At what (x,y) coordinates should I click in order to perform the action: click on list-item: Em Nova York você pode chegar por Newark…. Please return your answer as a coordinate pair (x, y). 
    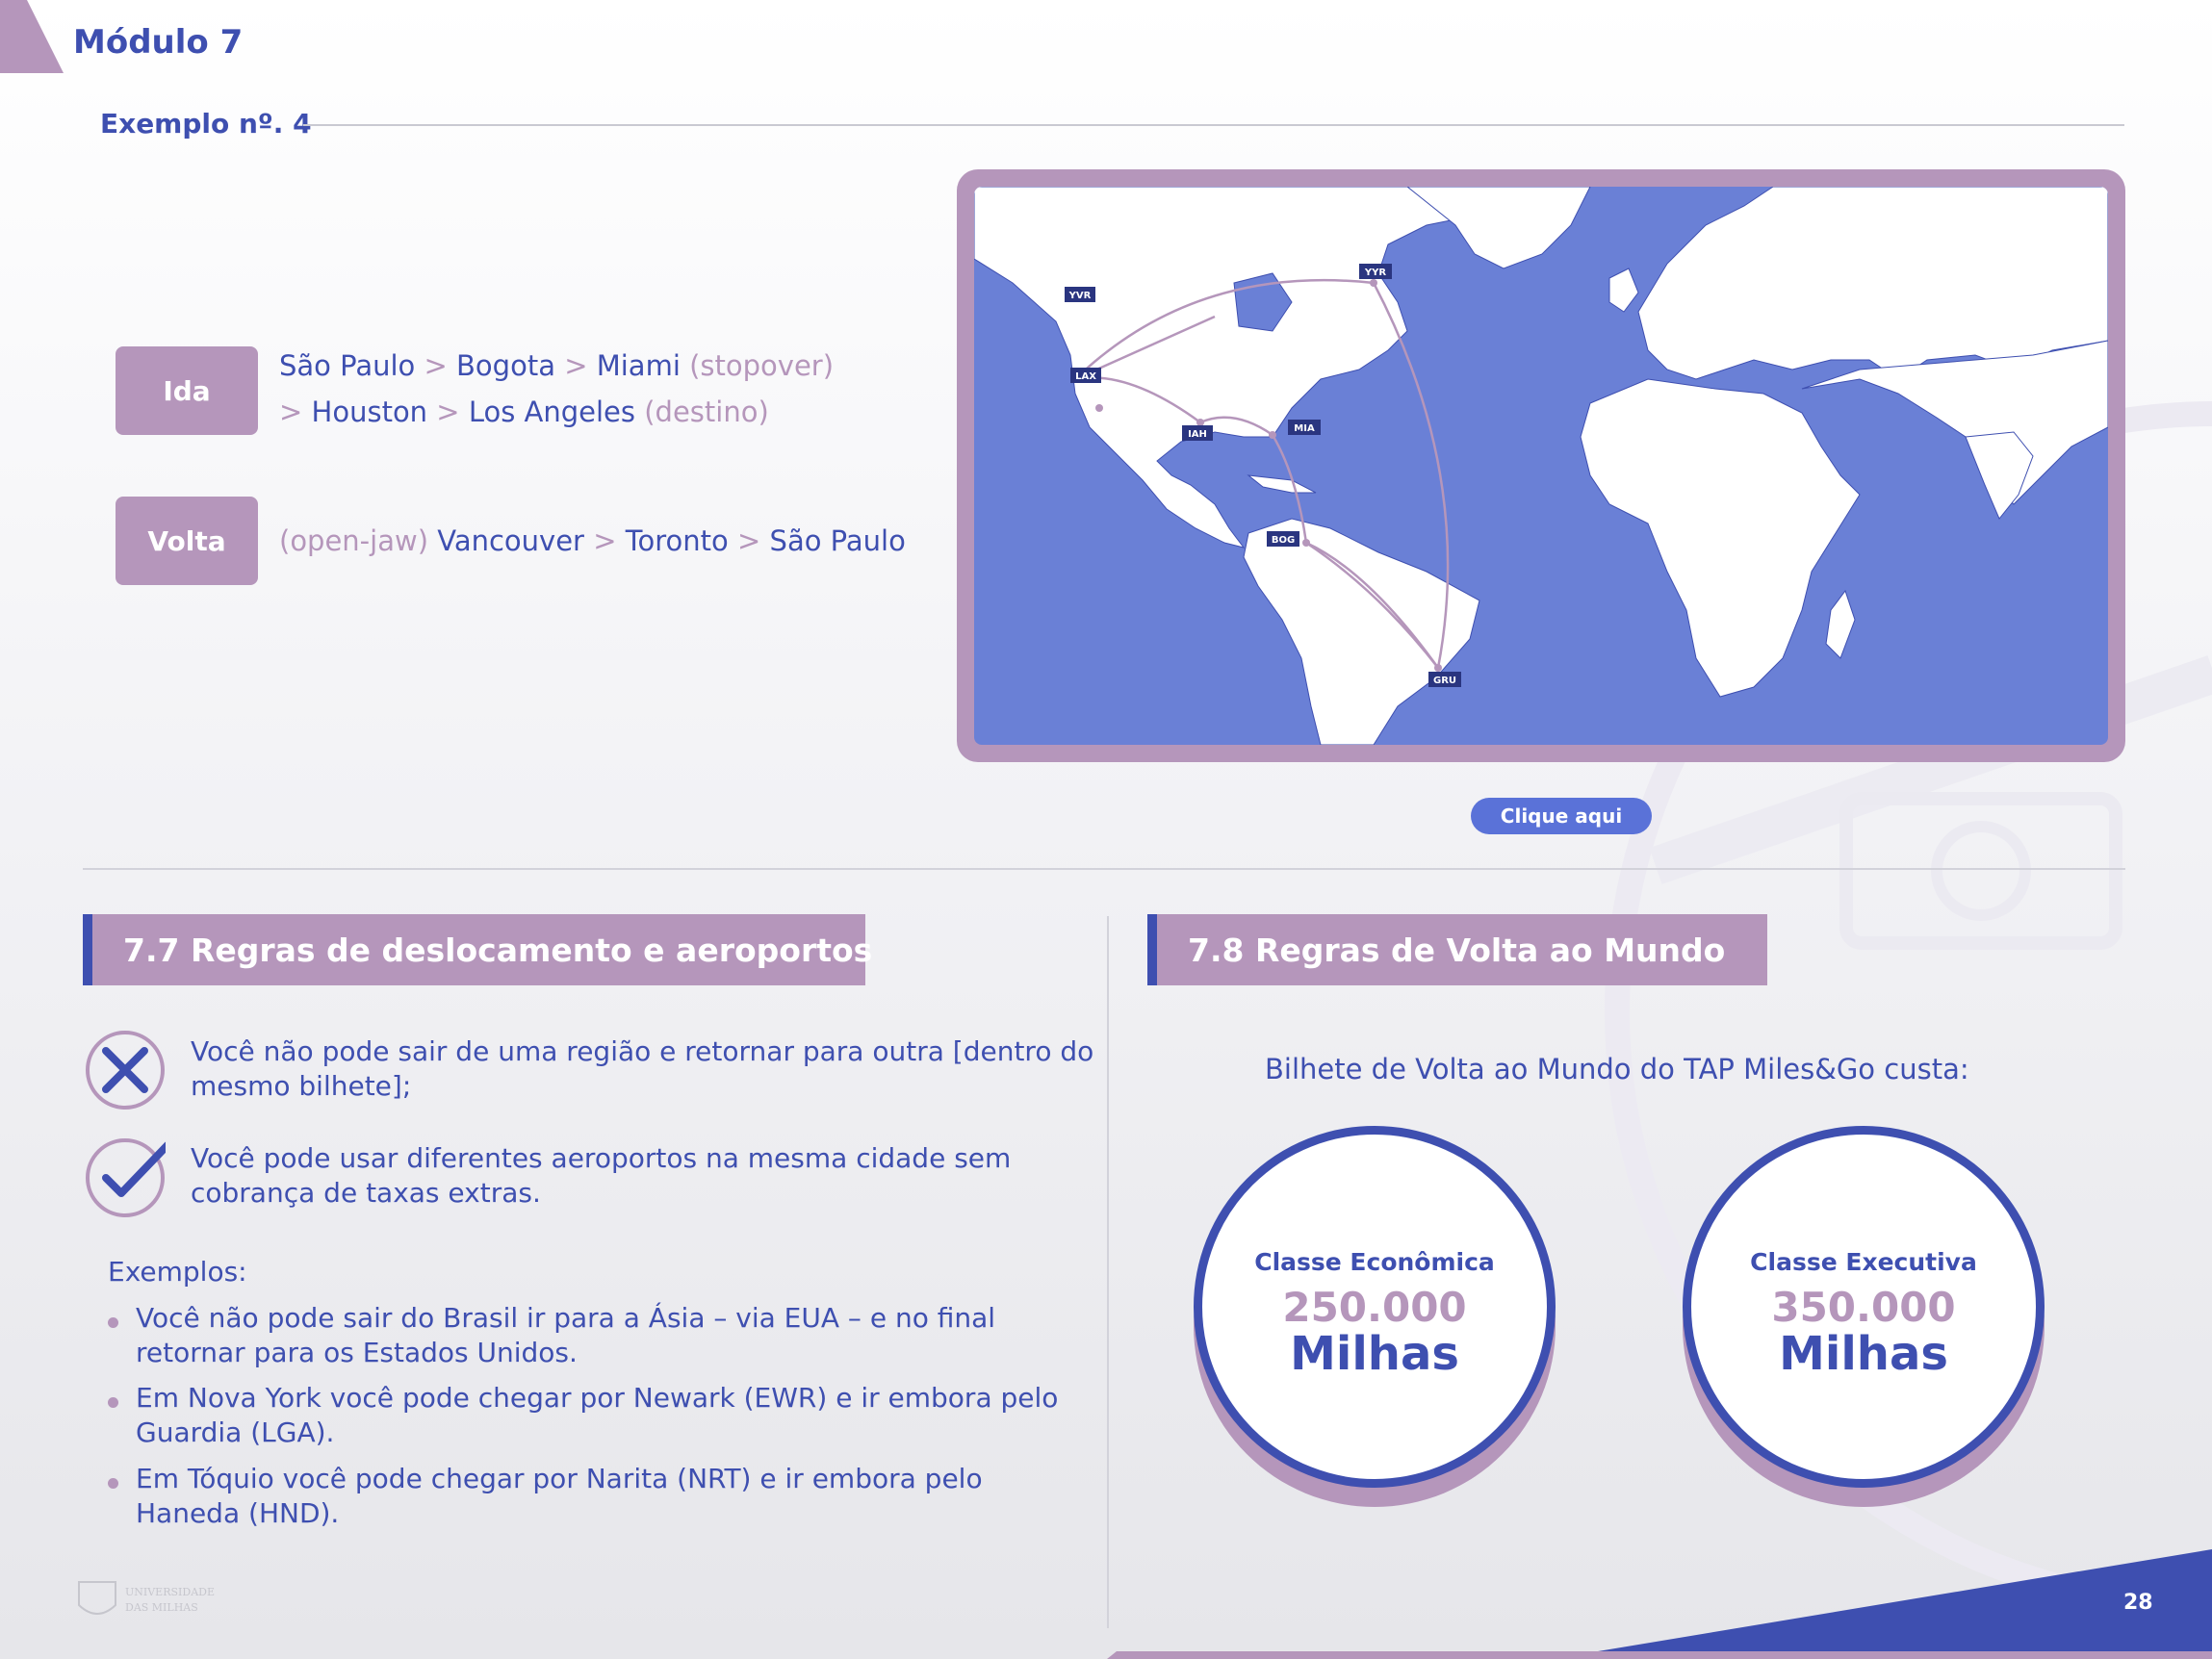
    Looking at the image, I should click on (594, 1415).